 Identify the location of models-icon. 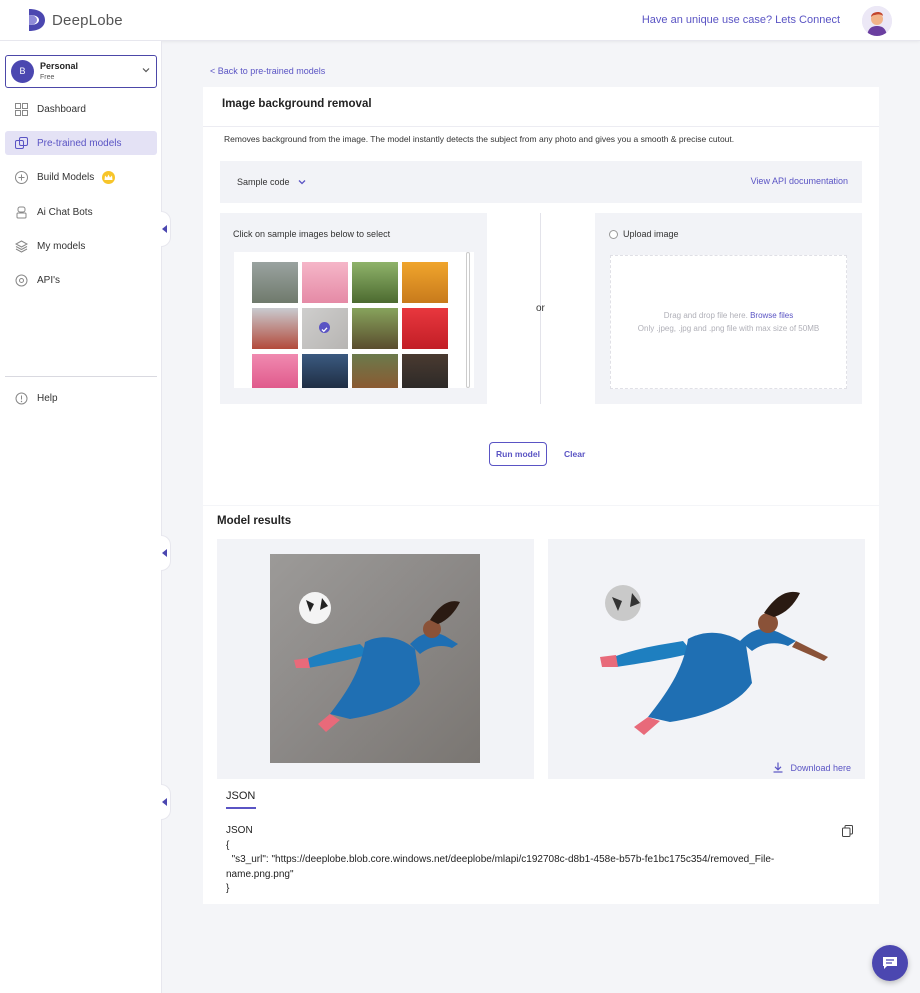
(21, 143).